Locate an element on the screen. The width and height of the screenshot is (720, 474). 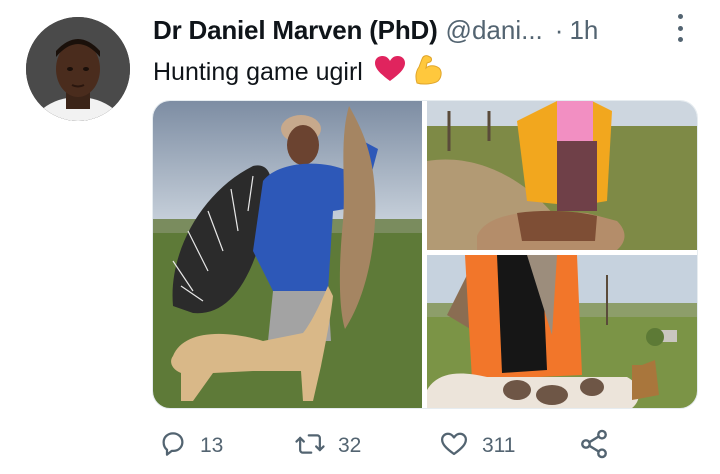
retweet-icon is located at coordinates (310, 446).